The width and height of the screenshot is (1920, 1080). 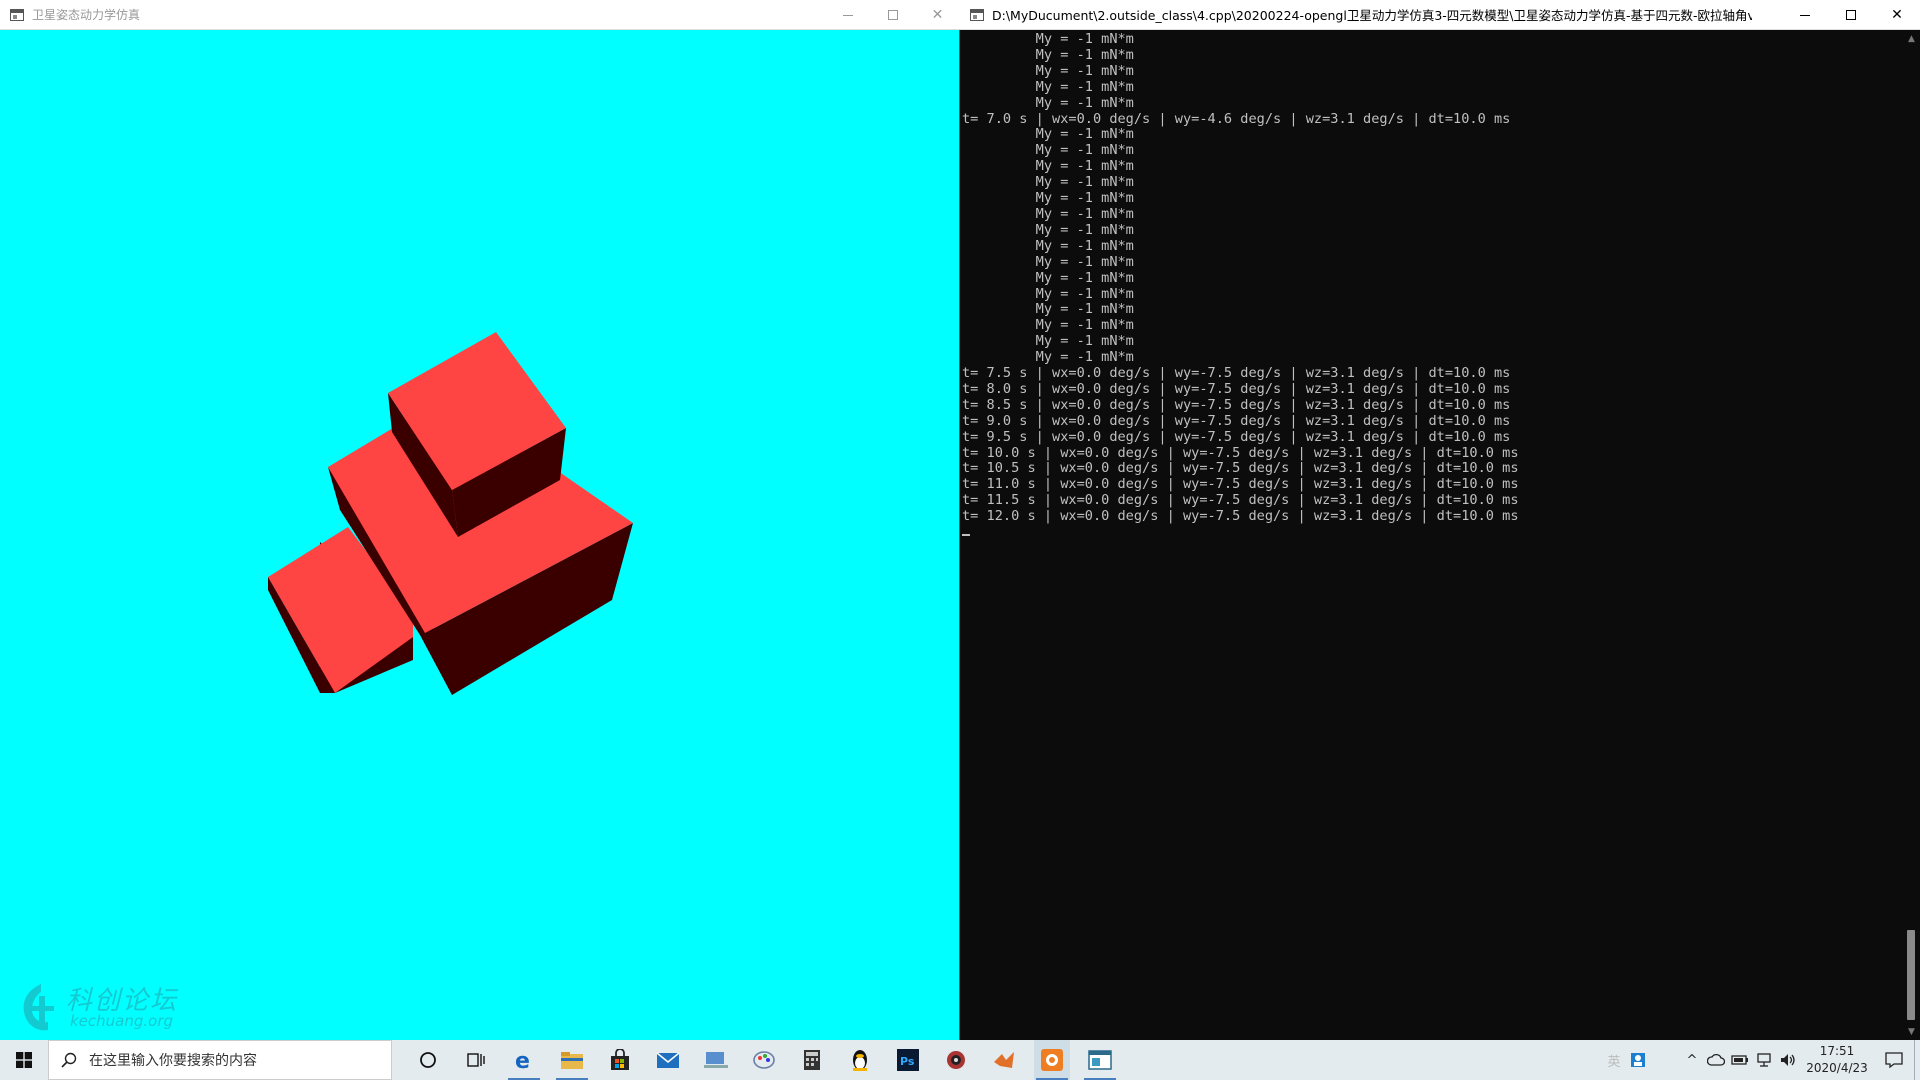 I want to click on console-window-icon, so click(x=1100, y=1060).